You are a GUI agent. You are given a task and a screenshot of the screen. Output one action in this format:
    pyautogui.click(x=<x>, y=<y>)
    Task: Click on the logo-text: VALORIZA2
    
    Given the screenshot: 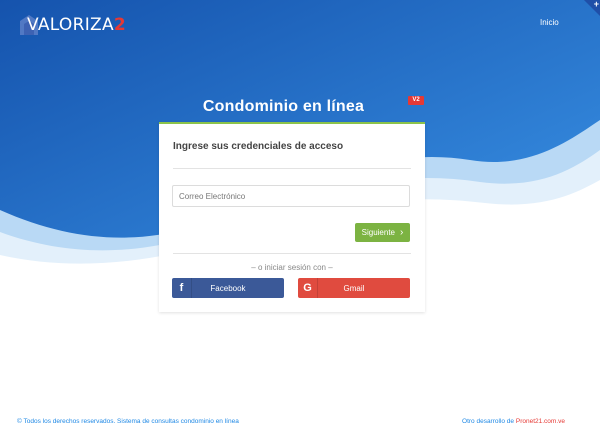 What is the action you would take?
    pyautogui.click(x=77, y=25)
    